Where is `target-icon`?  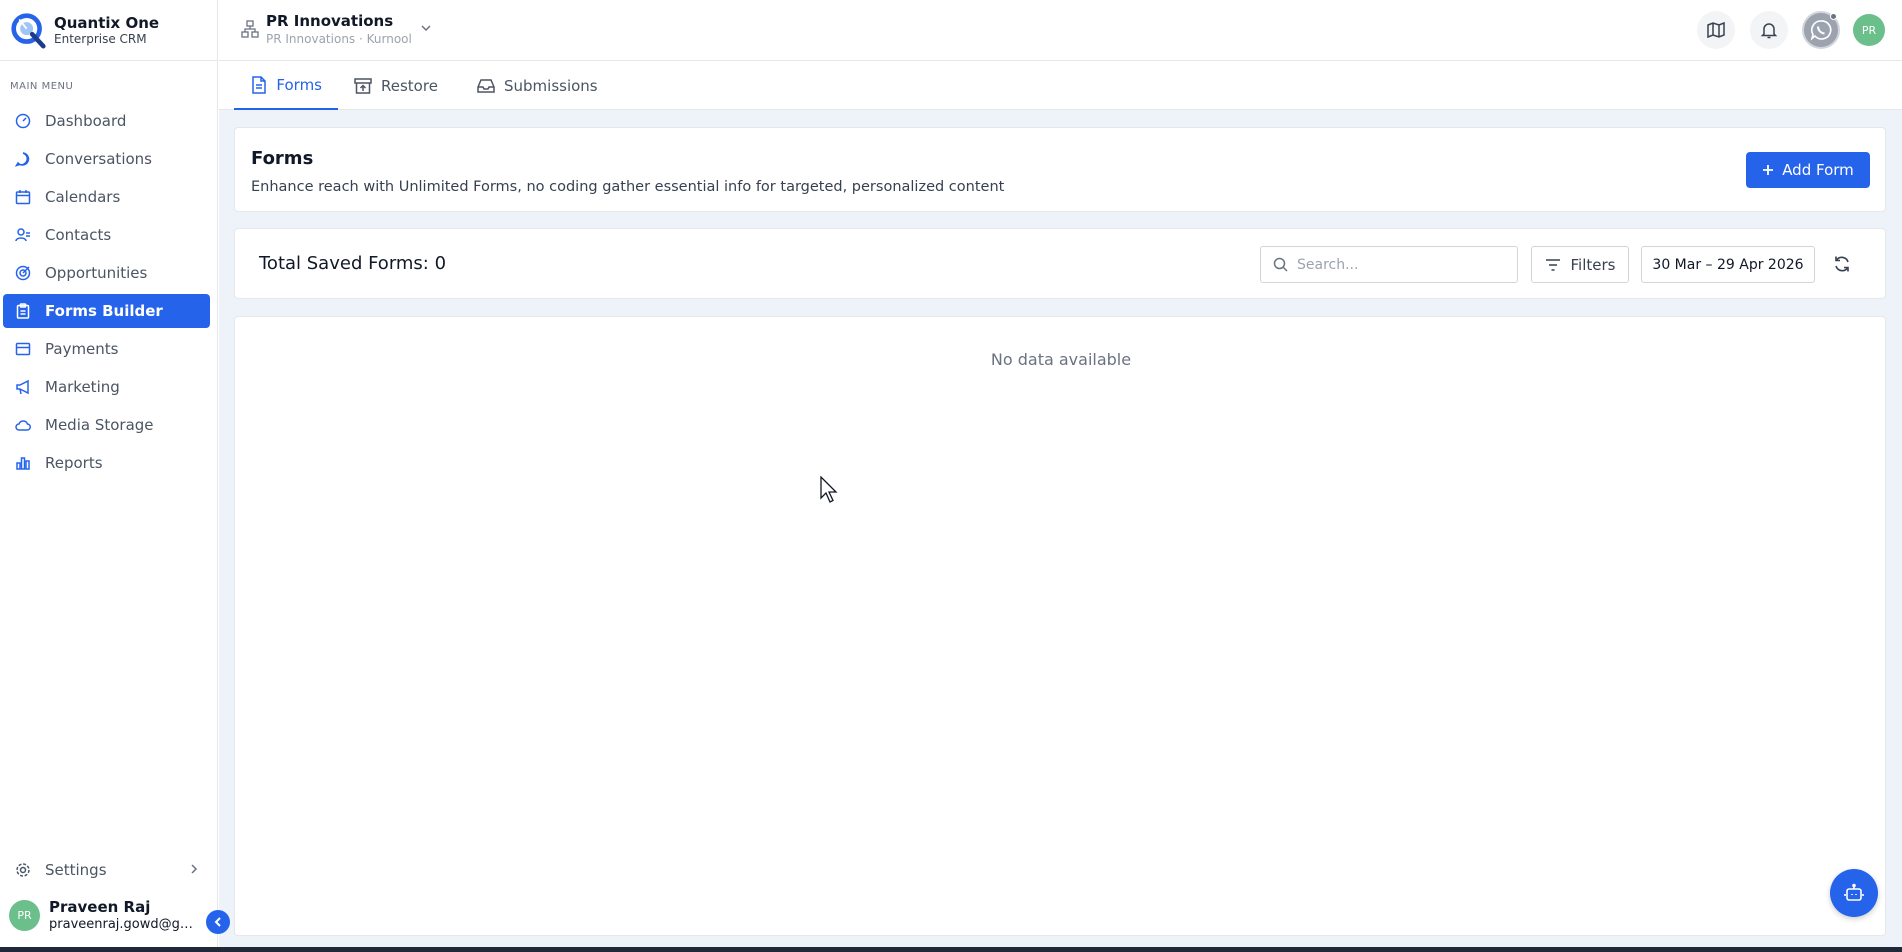 target-icon is located at coordinates (23, 273).